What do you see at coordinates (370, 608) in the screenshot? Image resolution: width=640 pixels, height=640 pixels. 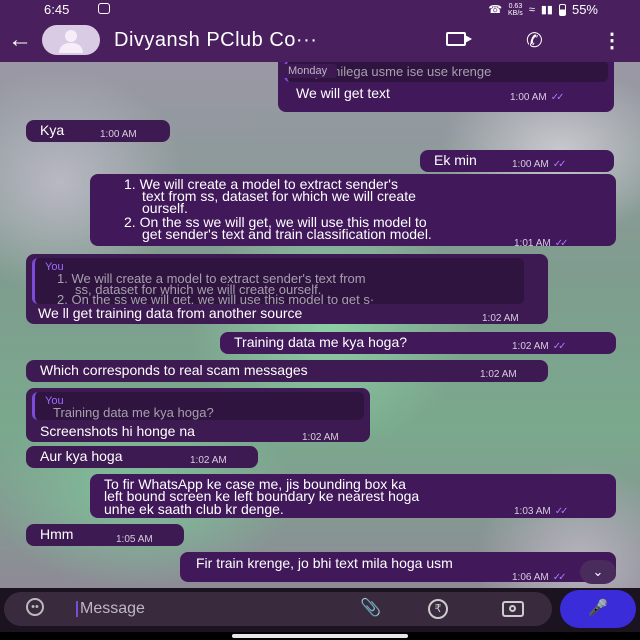 I see `attach-icon: 📎` at bounding box center [370, 608].